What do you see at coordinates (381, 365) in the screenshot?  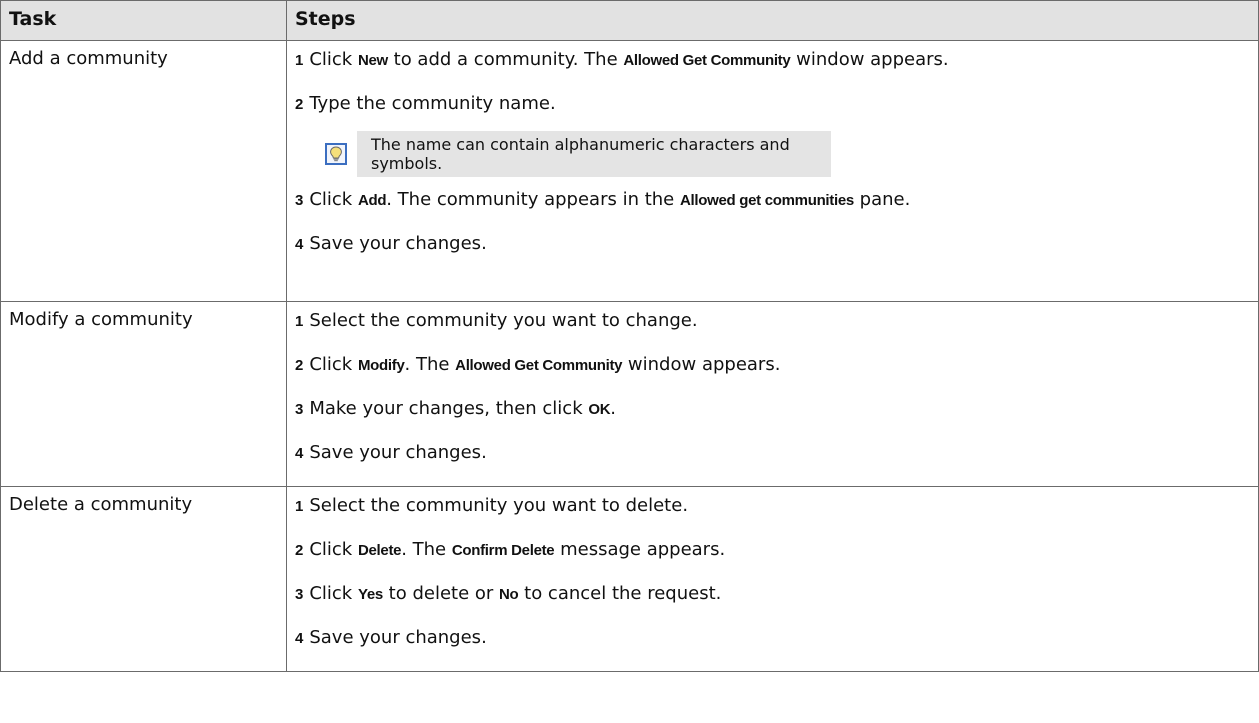 I see `ui-term: Modify` at bounding box center [381, 365].